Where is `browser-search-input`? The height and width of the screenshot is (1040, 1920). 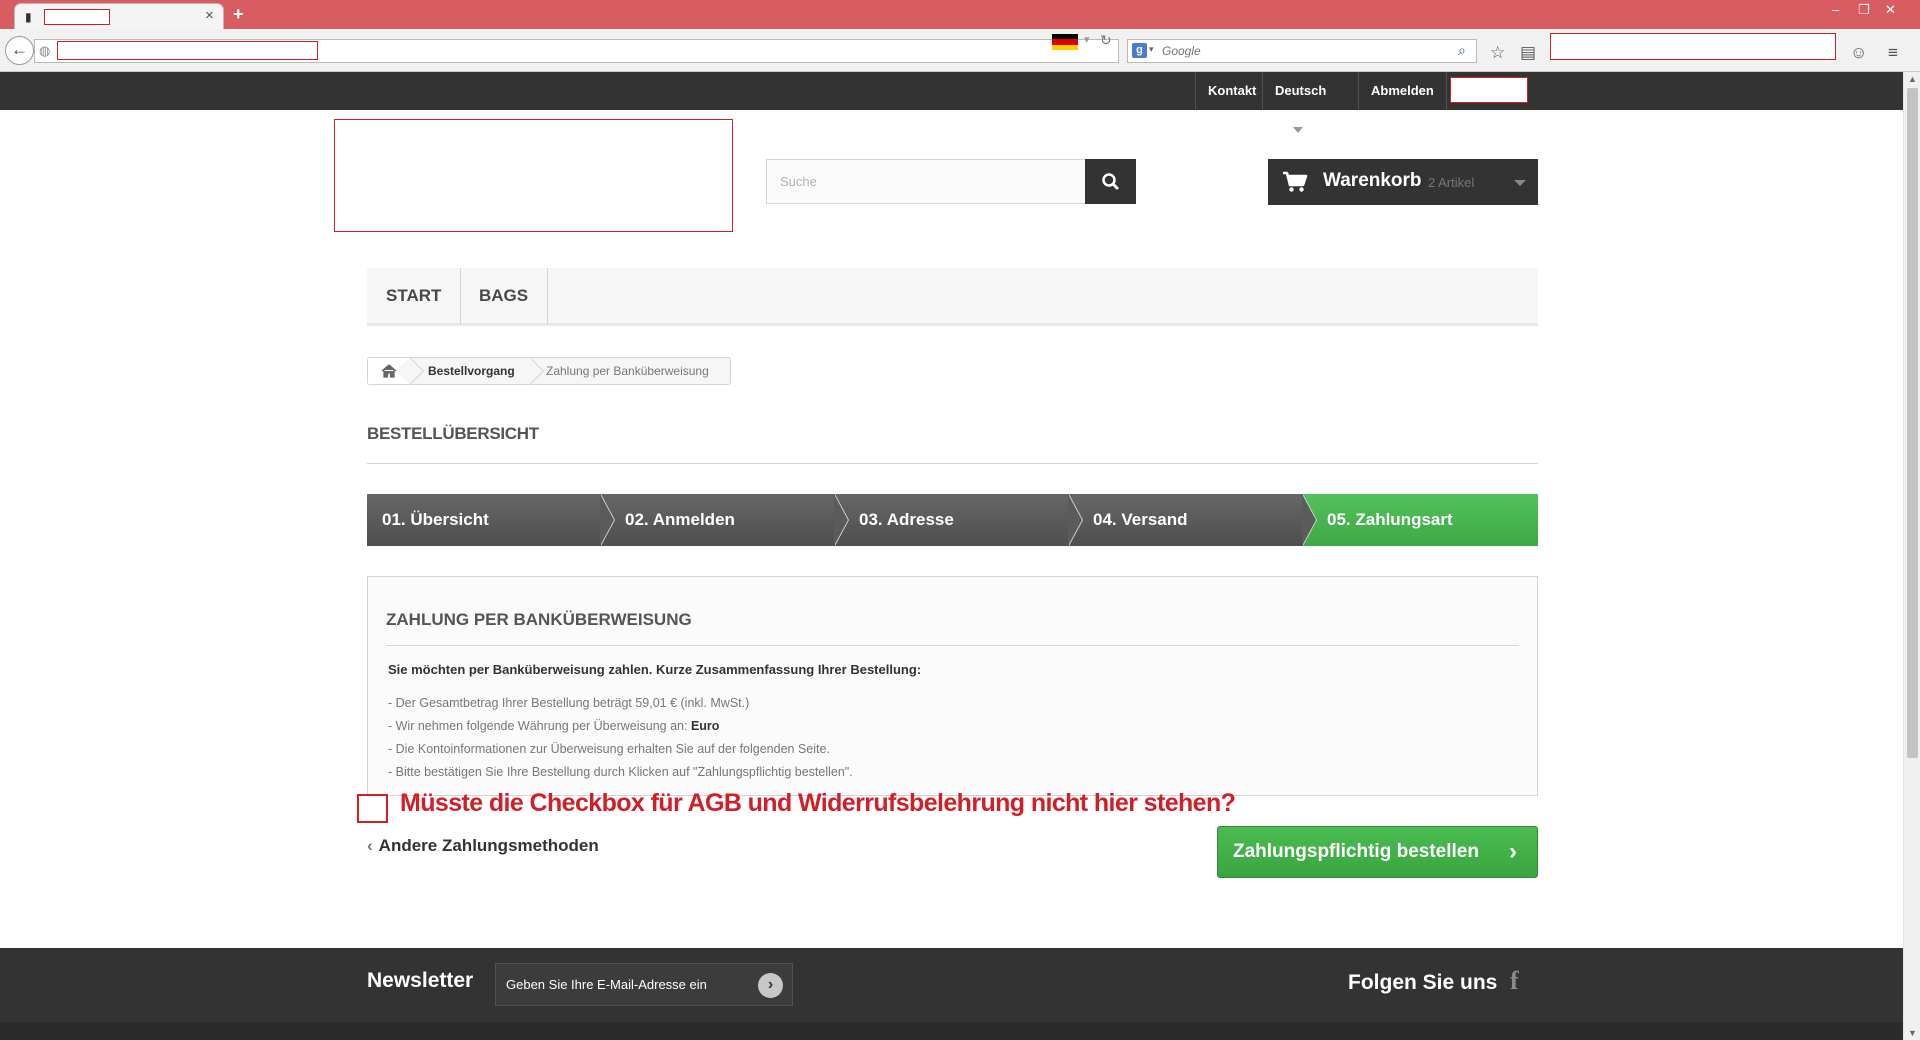
browser-search-input is located at coordinates (1302, 51).